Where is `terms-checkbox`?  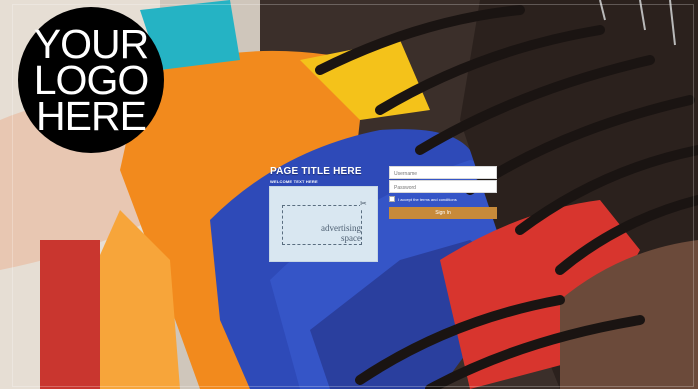
terms-checkbox is located at coordinates (392, 199).